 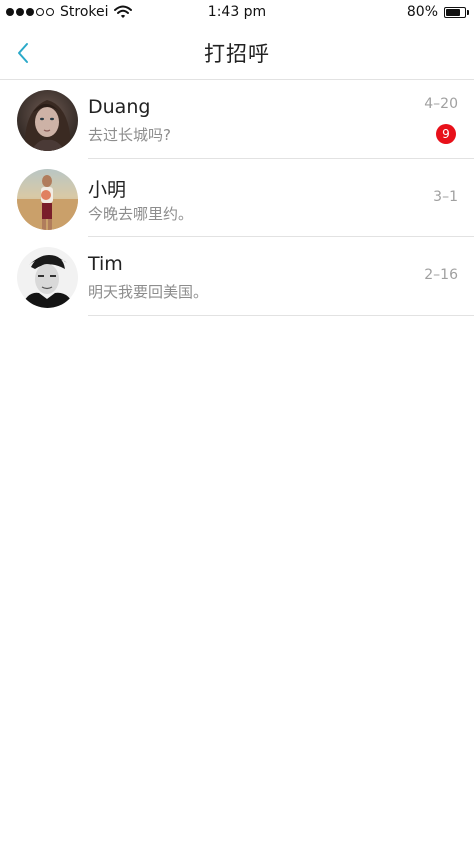 I want to click on avatar-man-bw-image, so click(x=47, y=277).